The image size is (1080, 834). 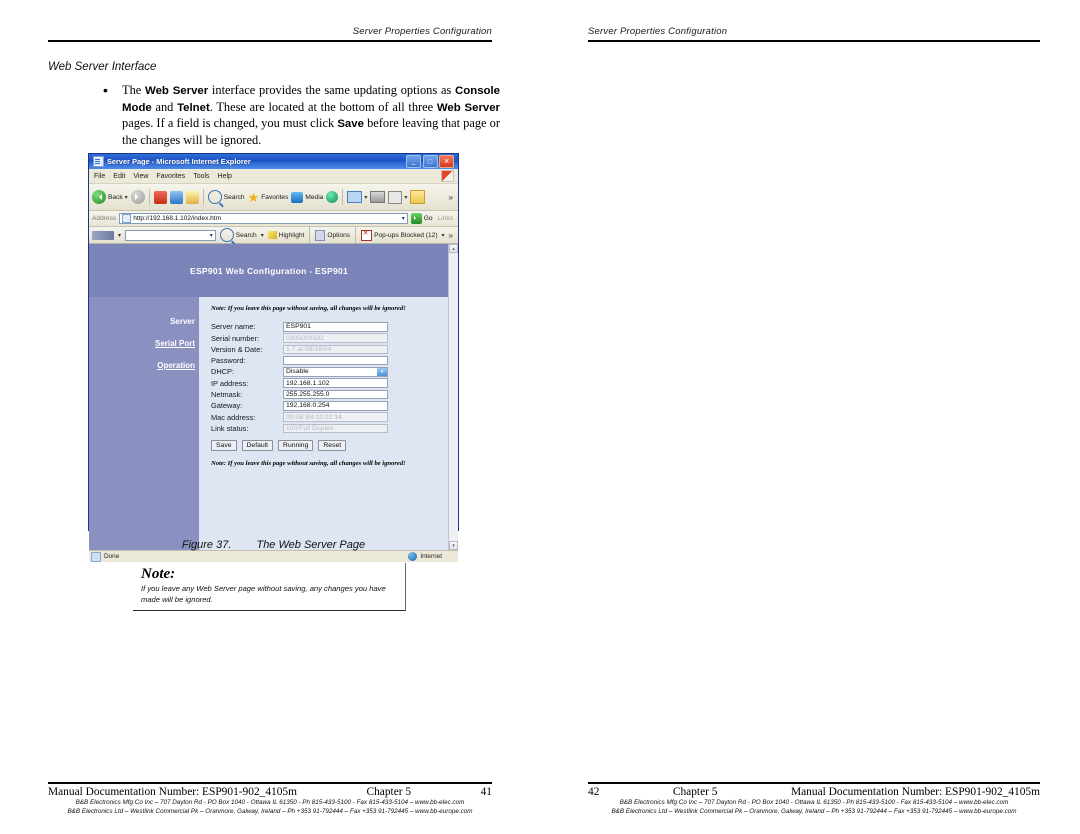 I want to click on brand-chevron-down-icon: ▾, so click(x=119, y=235).